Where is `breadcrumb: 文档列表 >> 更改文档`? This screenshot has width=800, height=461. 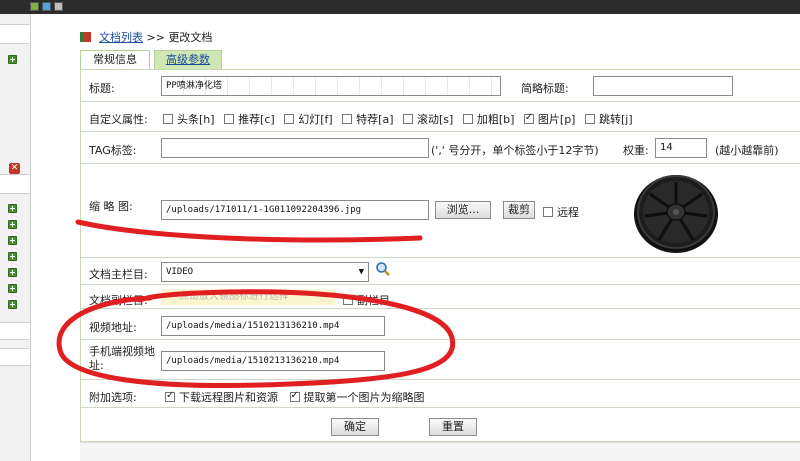
breadcrumb: 文档列表 >> 更改文档 is located at coordinates (146, 37).